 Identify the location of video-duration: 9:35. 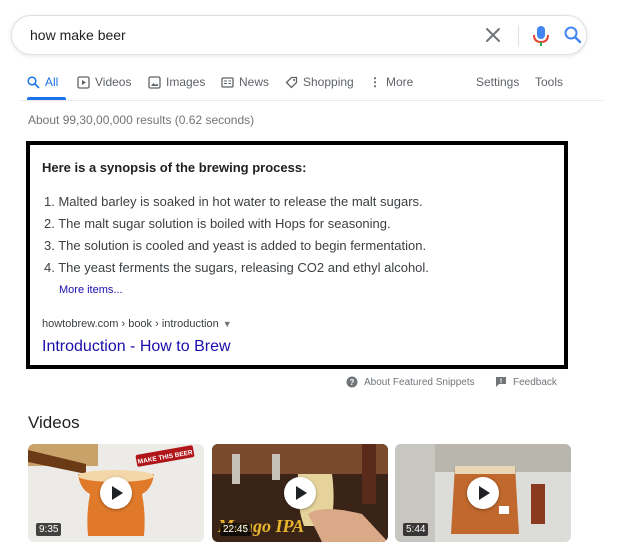
(49, 529).